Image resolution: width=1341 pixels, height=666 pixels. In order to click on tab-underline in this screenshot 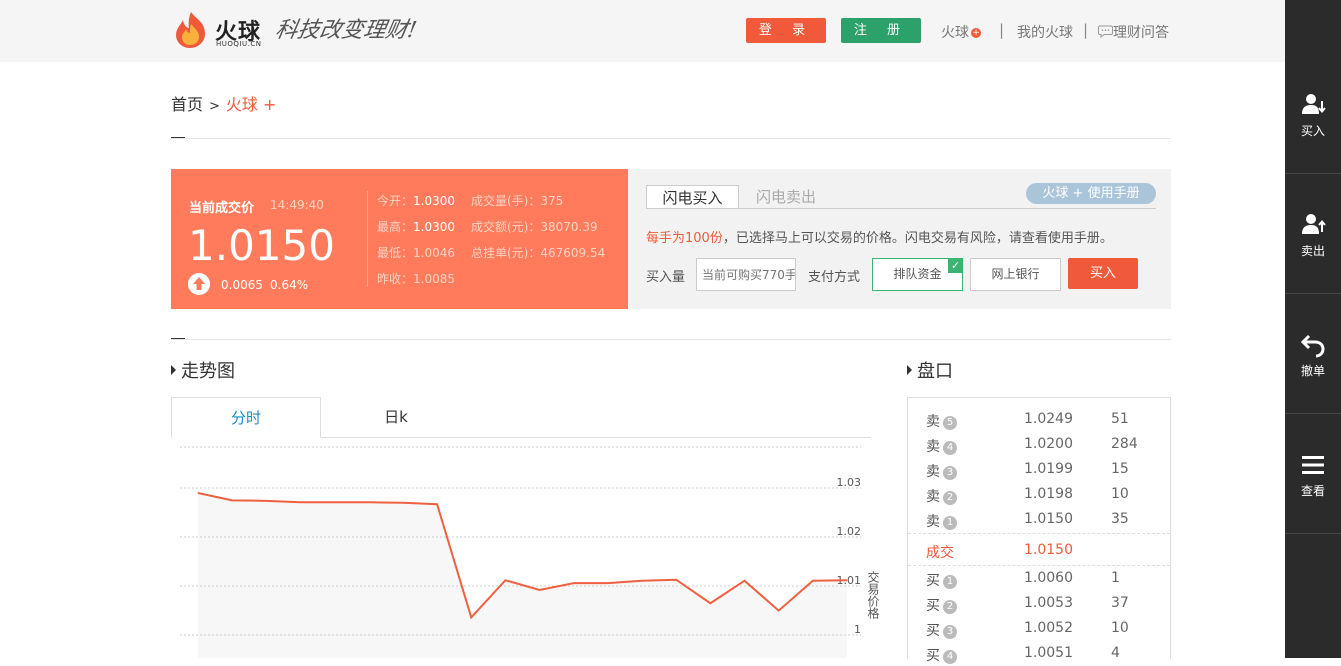, I will do `click(901, 208)`.